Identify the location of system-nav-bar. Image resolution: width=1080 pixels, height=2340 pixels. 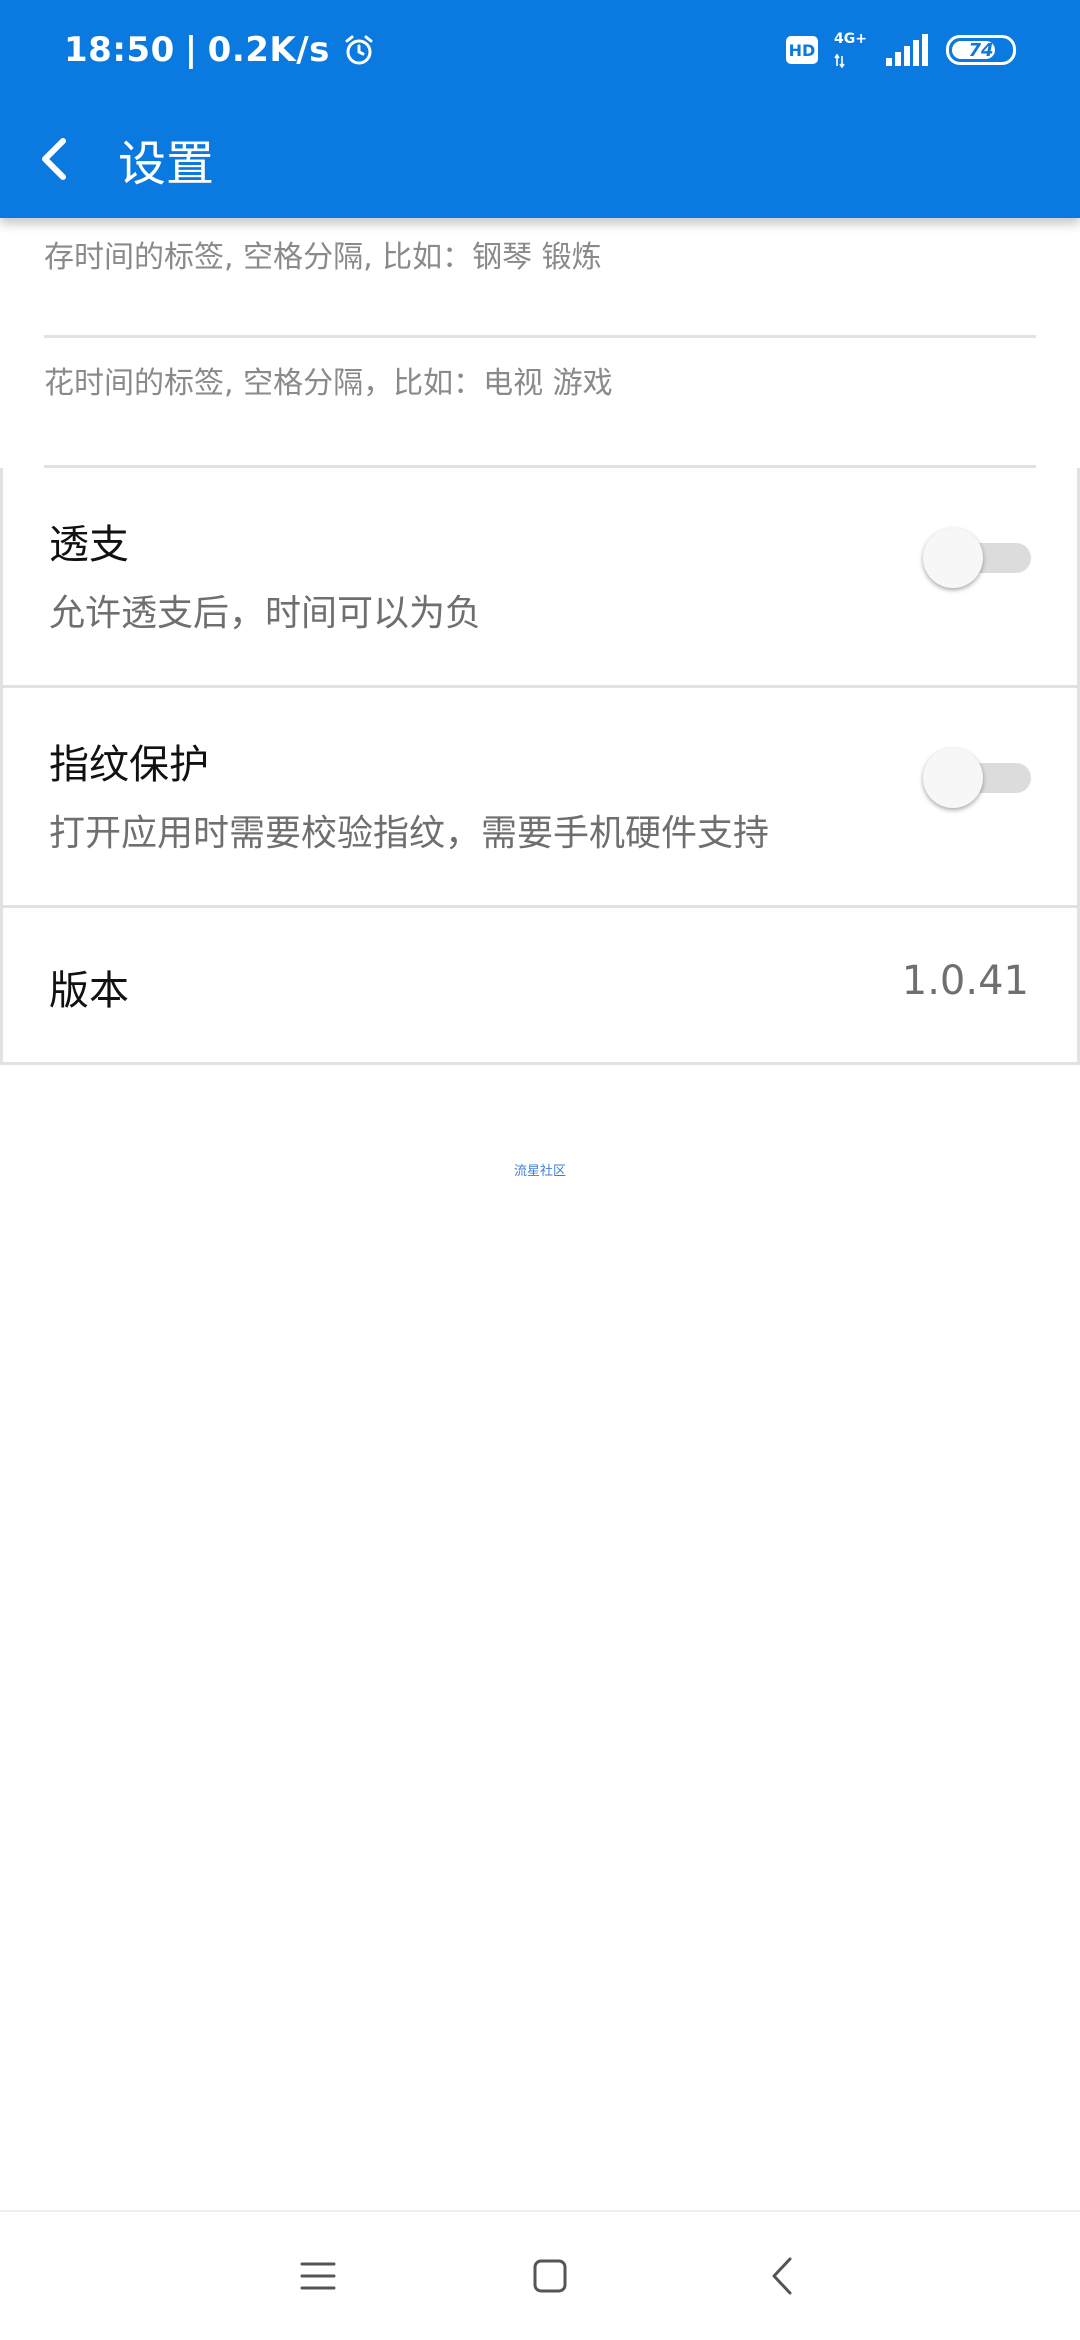
(540, 2275).